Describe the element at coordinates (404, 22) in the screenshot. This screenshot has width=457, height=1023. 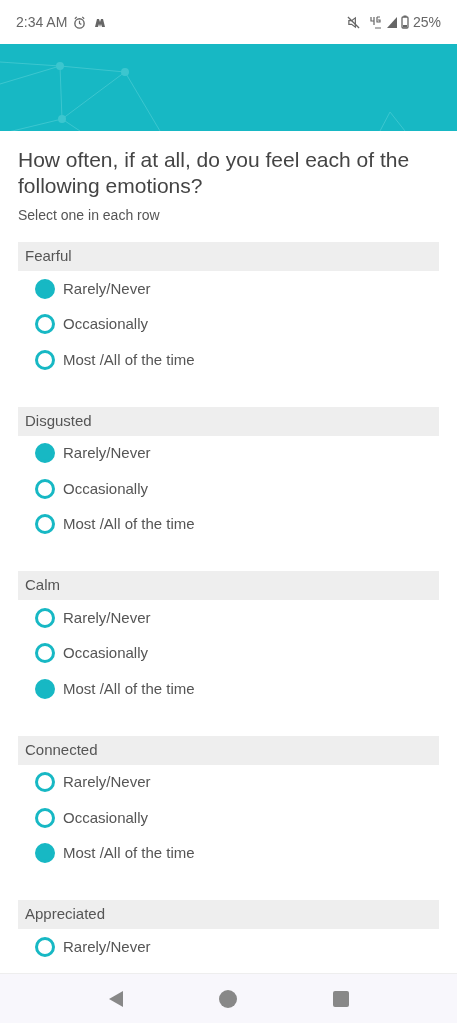
I see `battery-icon` at that location.